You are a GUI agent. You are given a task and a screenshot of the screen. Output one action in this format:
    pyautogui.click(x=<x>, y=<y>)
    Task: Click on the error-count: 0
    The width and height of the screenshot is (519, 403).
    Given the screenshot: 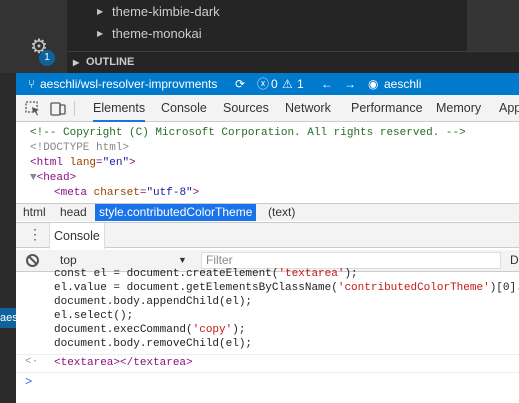 What is the action you would take?
    pyautogui.click(x=274, y=84)
    